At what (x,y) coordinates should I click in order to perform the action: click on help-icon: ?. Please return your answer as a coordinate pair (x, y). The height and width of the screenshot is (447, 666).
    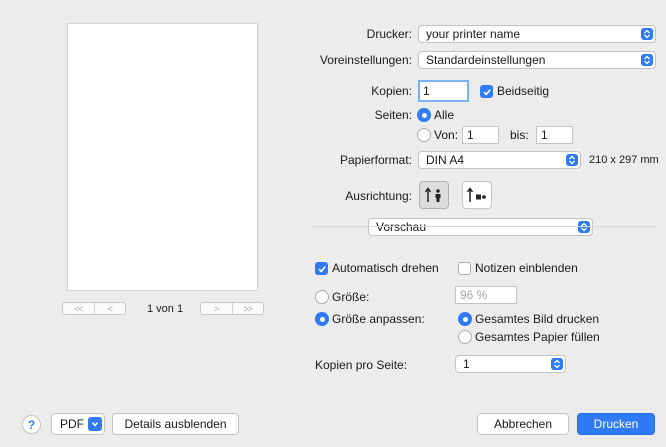
    Looking at the image, I should click on (31, 424).